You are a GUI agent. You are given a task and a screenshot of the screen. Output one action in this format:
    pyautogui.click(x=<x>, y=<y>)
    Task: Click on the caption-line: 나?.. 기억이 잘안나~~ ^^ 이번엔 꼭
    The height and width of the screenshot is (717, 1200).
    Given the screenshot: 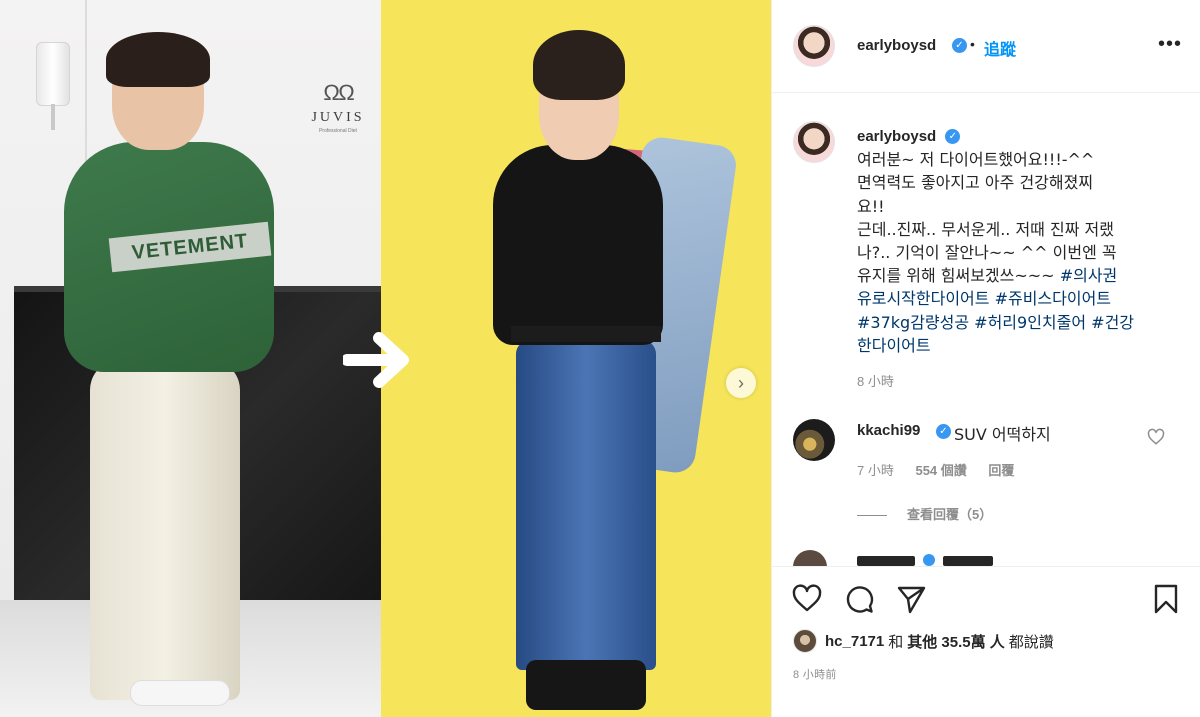 What is the action you would take?
    pyautogui.click(x=987, y=253)
    